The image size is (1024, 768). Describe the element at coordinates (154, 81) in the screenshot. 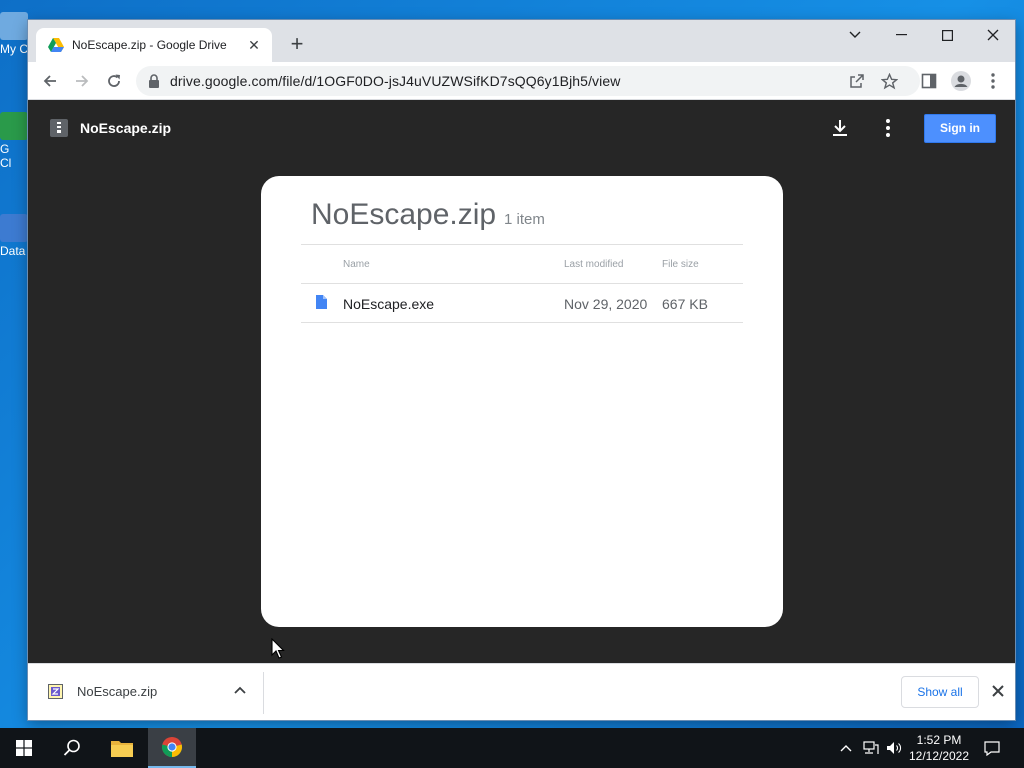

I see `lock-icon` at that location.